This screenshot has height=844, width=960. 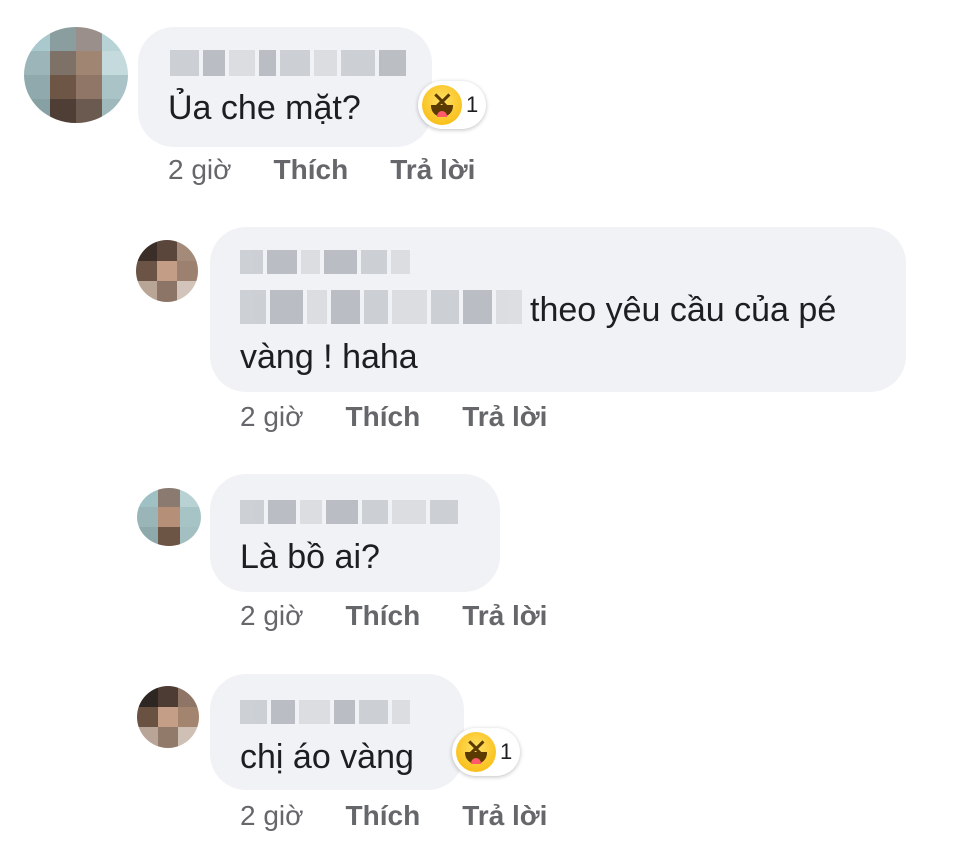 What do you see at coordinates (264, 108) in the screenshot?
I see `comment-text: Ủa che mặt?` at bounding box center [264, 108].